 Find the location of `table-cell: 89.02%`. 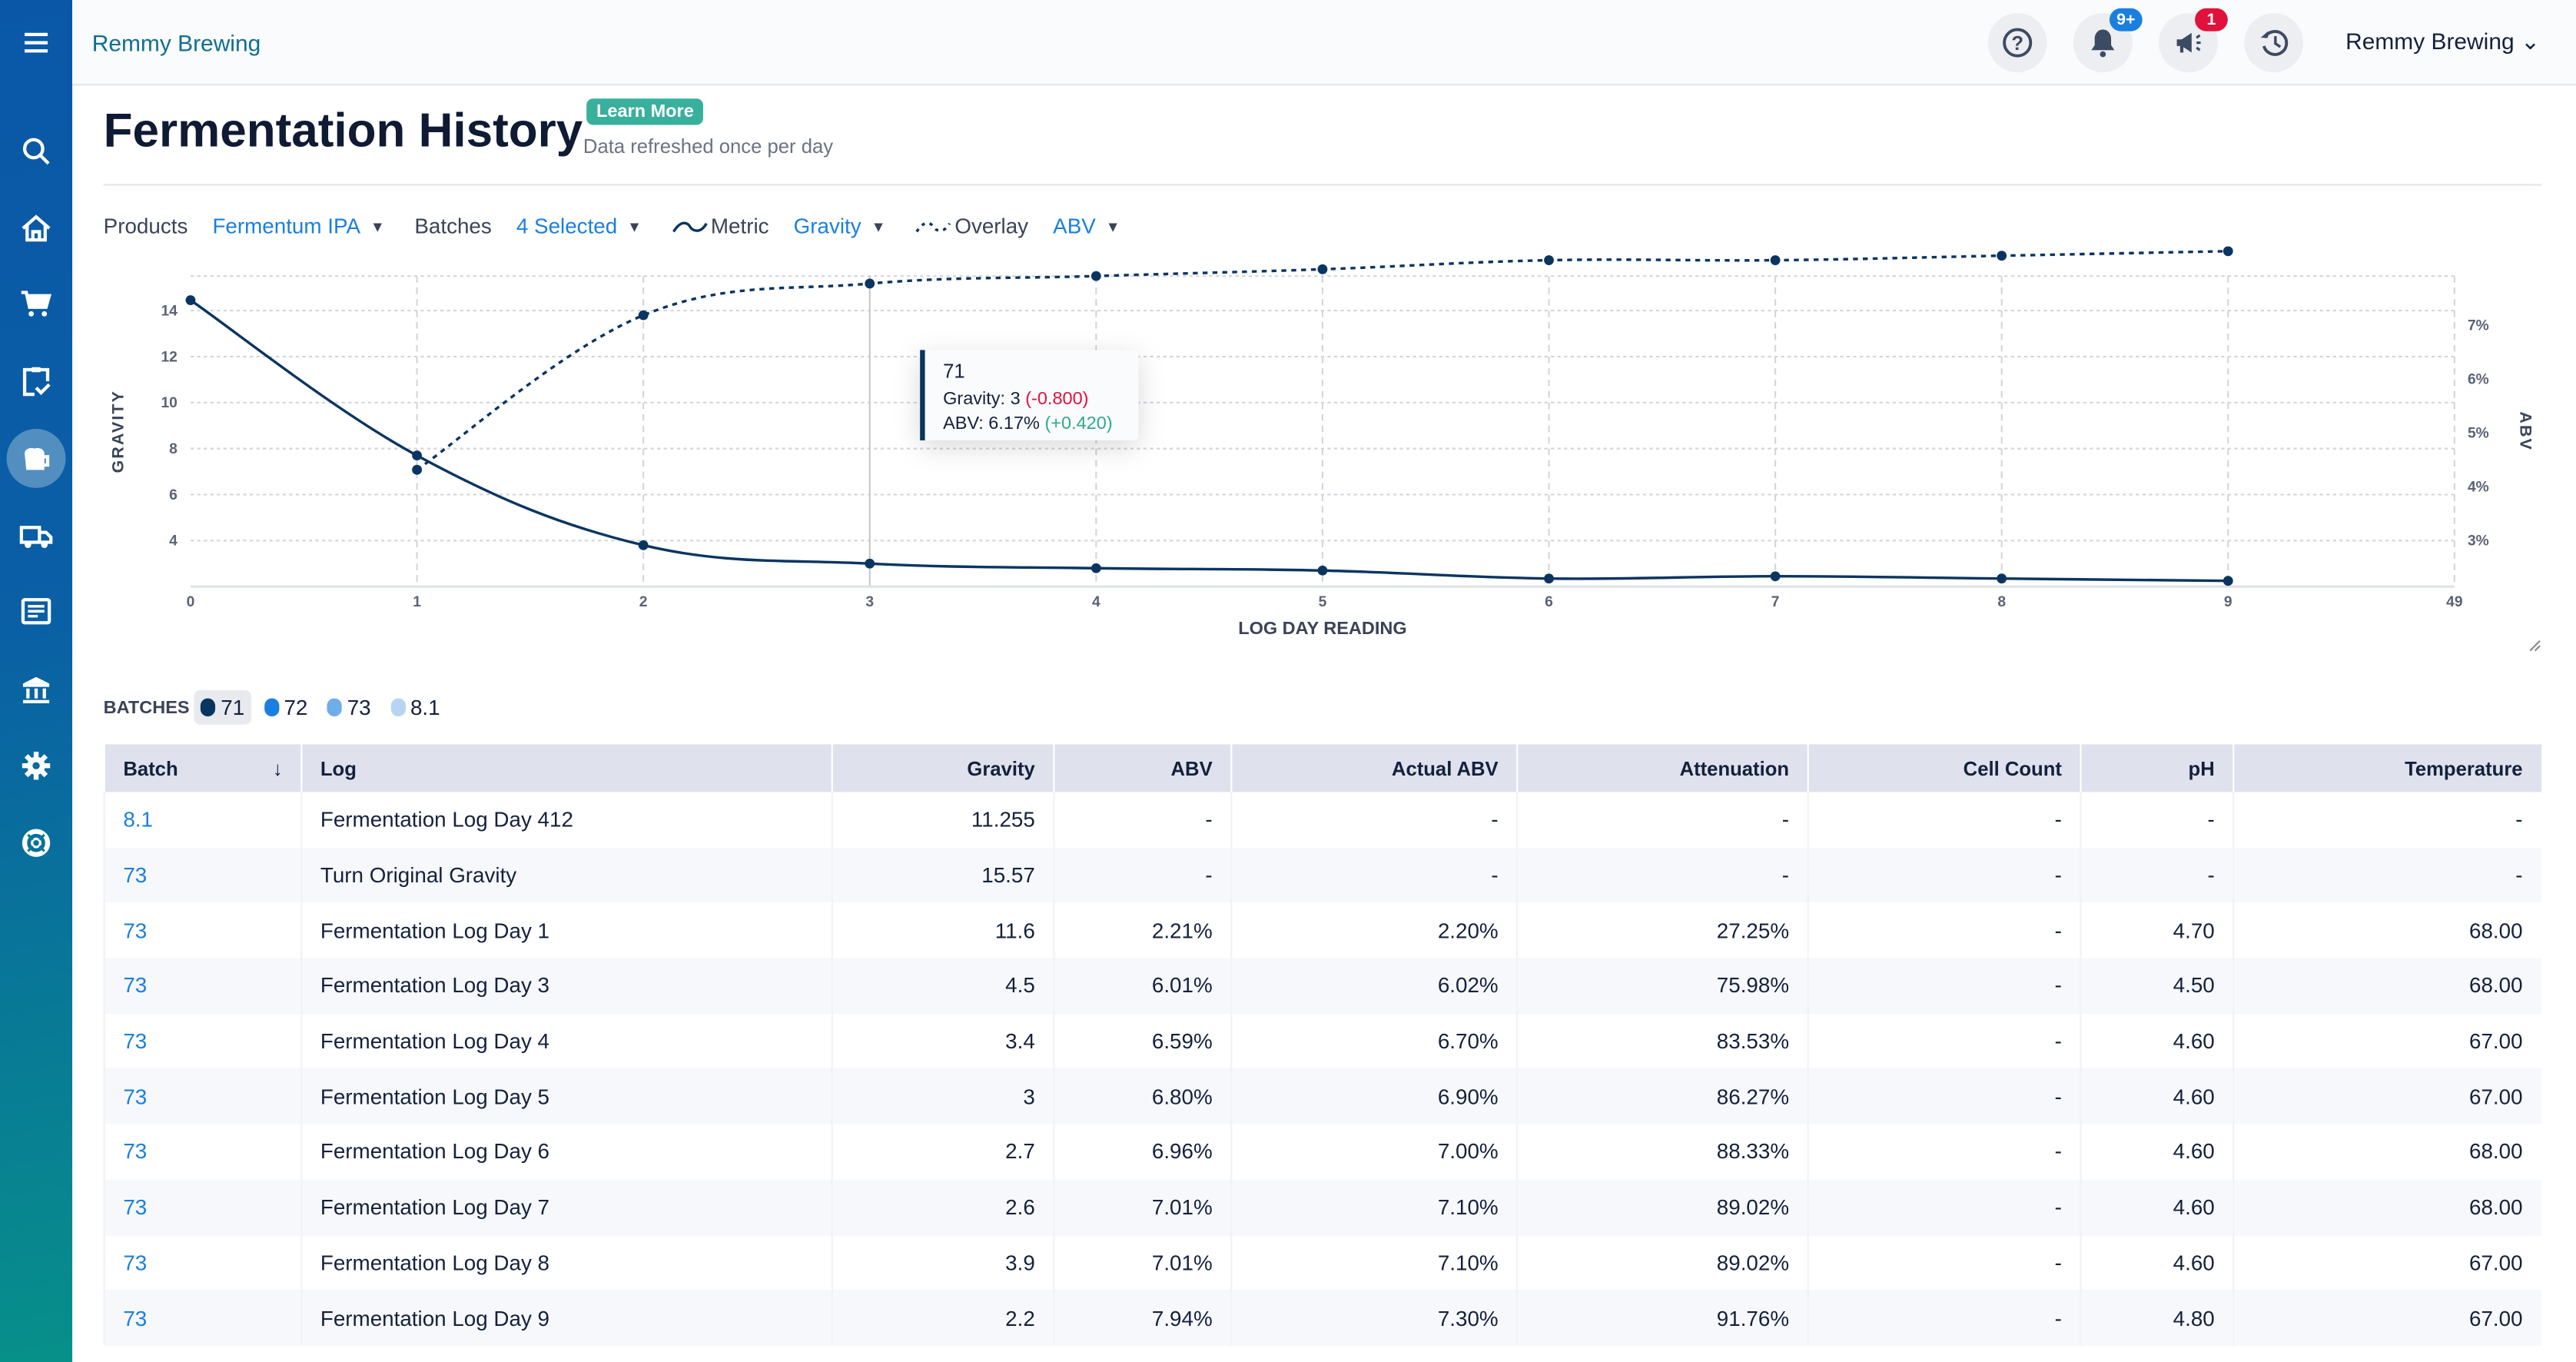

table-cell: 89.02% is located at coordinates (1662, 1207).